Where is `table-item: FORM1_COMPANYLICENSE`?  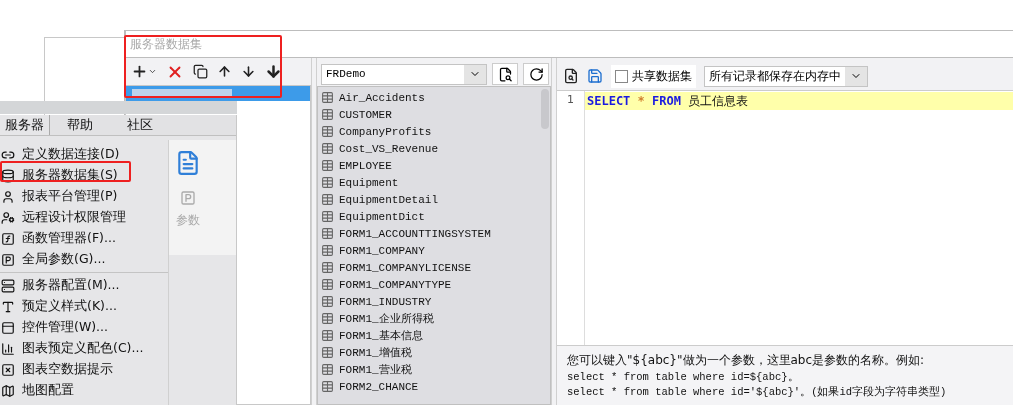 table-item: FORM1_COMPANYLICENSE is located at coordinates (429, 267).